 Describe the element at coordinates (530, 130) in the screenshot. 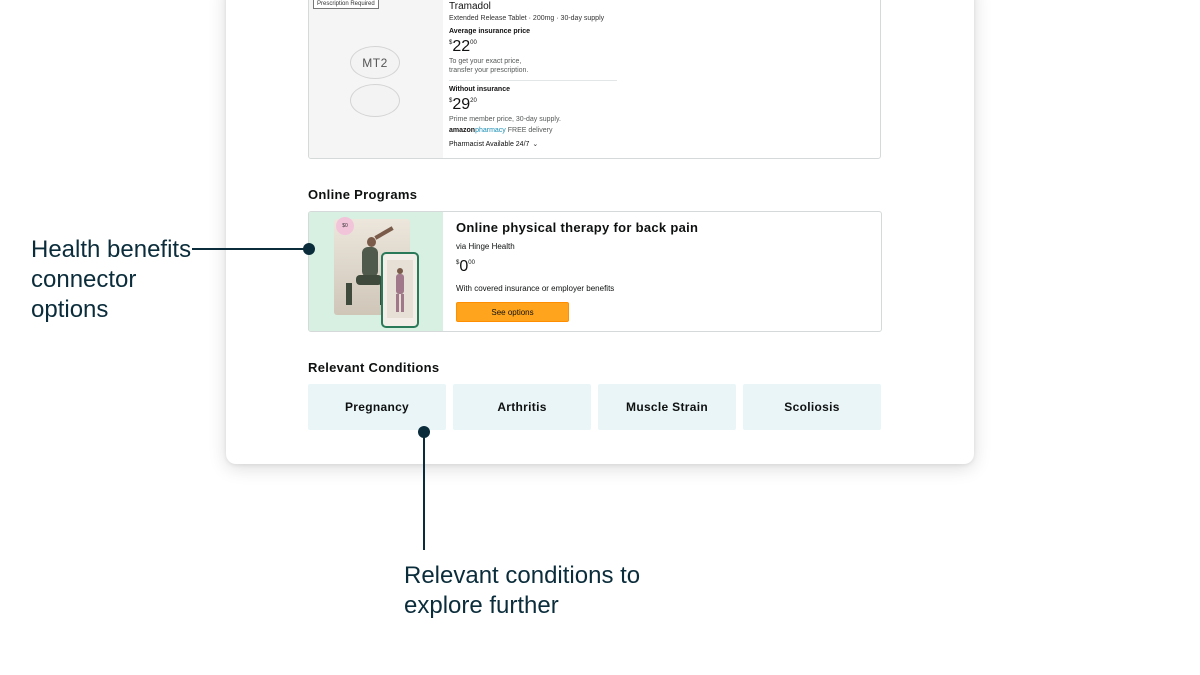

I see `delivery-text: FREE delivery` at that location.